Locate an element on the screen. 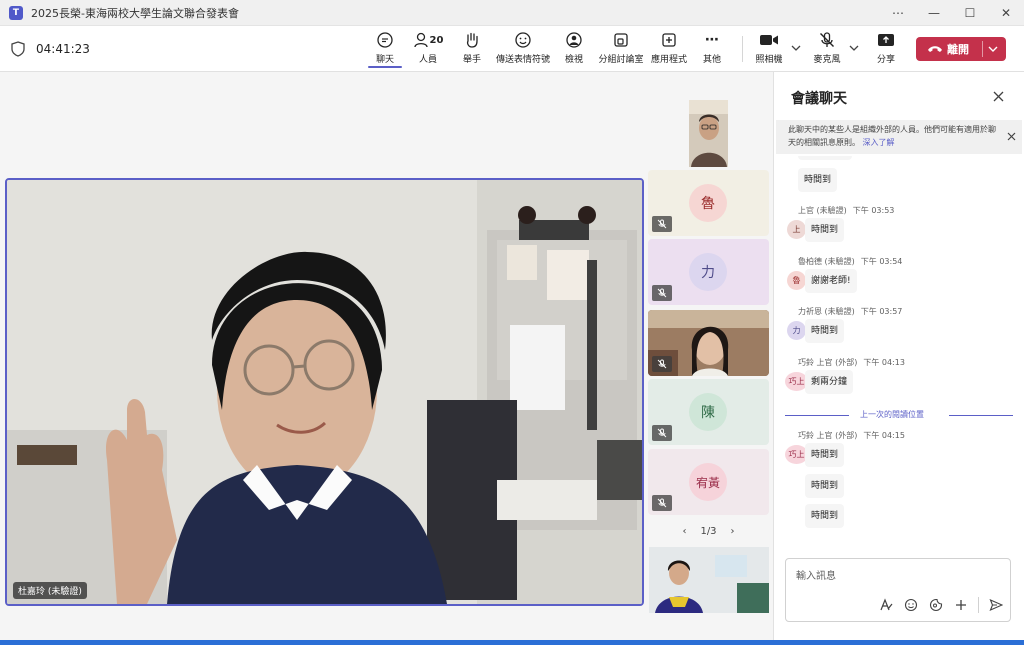  message-meta: 巧鈴 上官 (外部) 下午 04:13 is located at coordinates (851, 362).